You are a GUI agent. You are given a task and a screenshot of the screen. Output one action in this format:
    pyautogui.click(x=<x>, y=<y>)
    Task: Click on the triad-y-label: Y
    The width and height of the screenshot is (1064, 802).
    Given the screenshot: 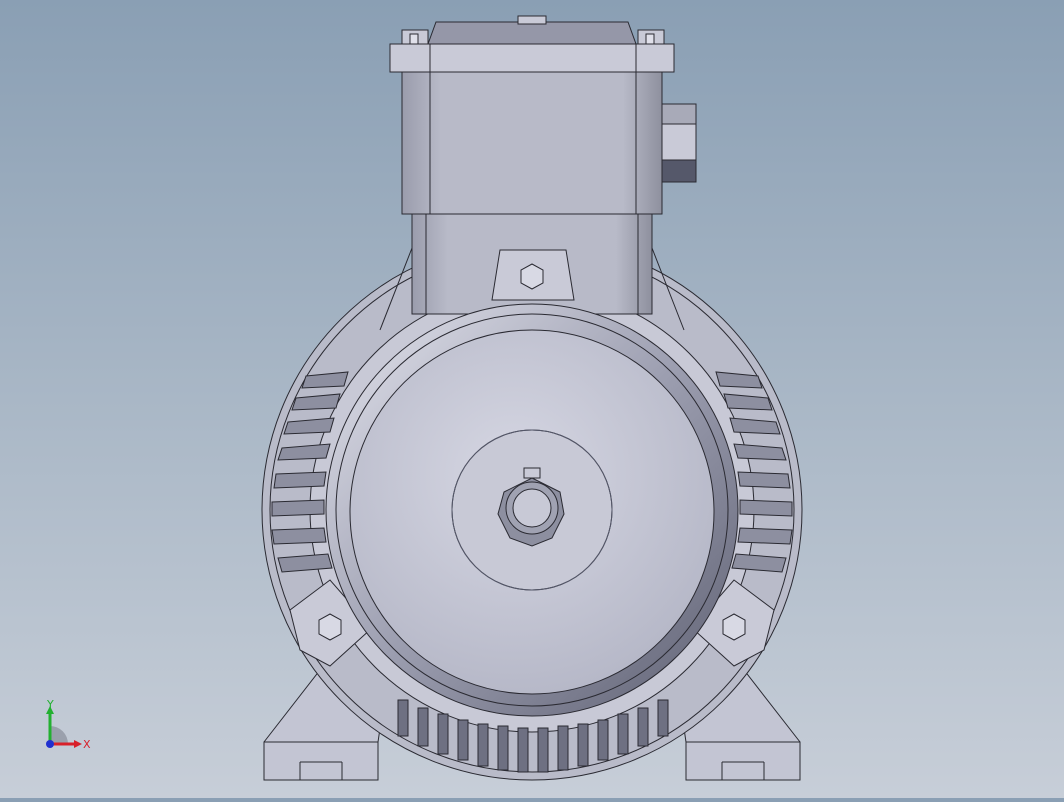 What is the action you would take?
    pyautogui.click(x=50, y=704)
    